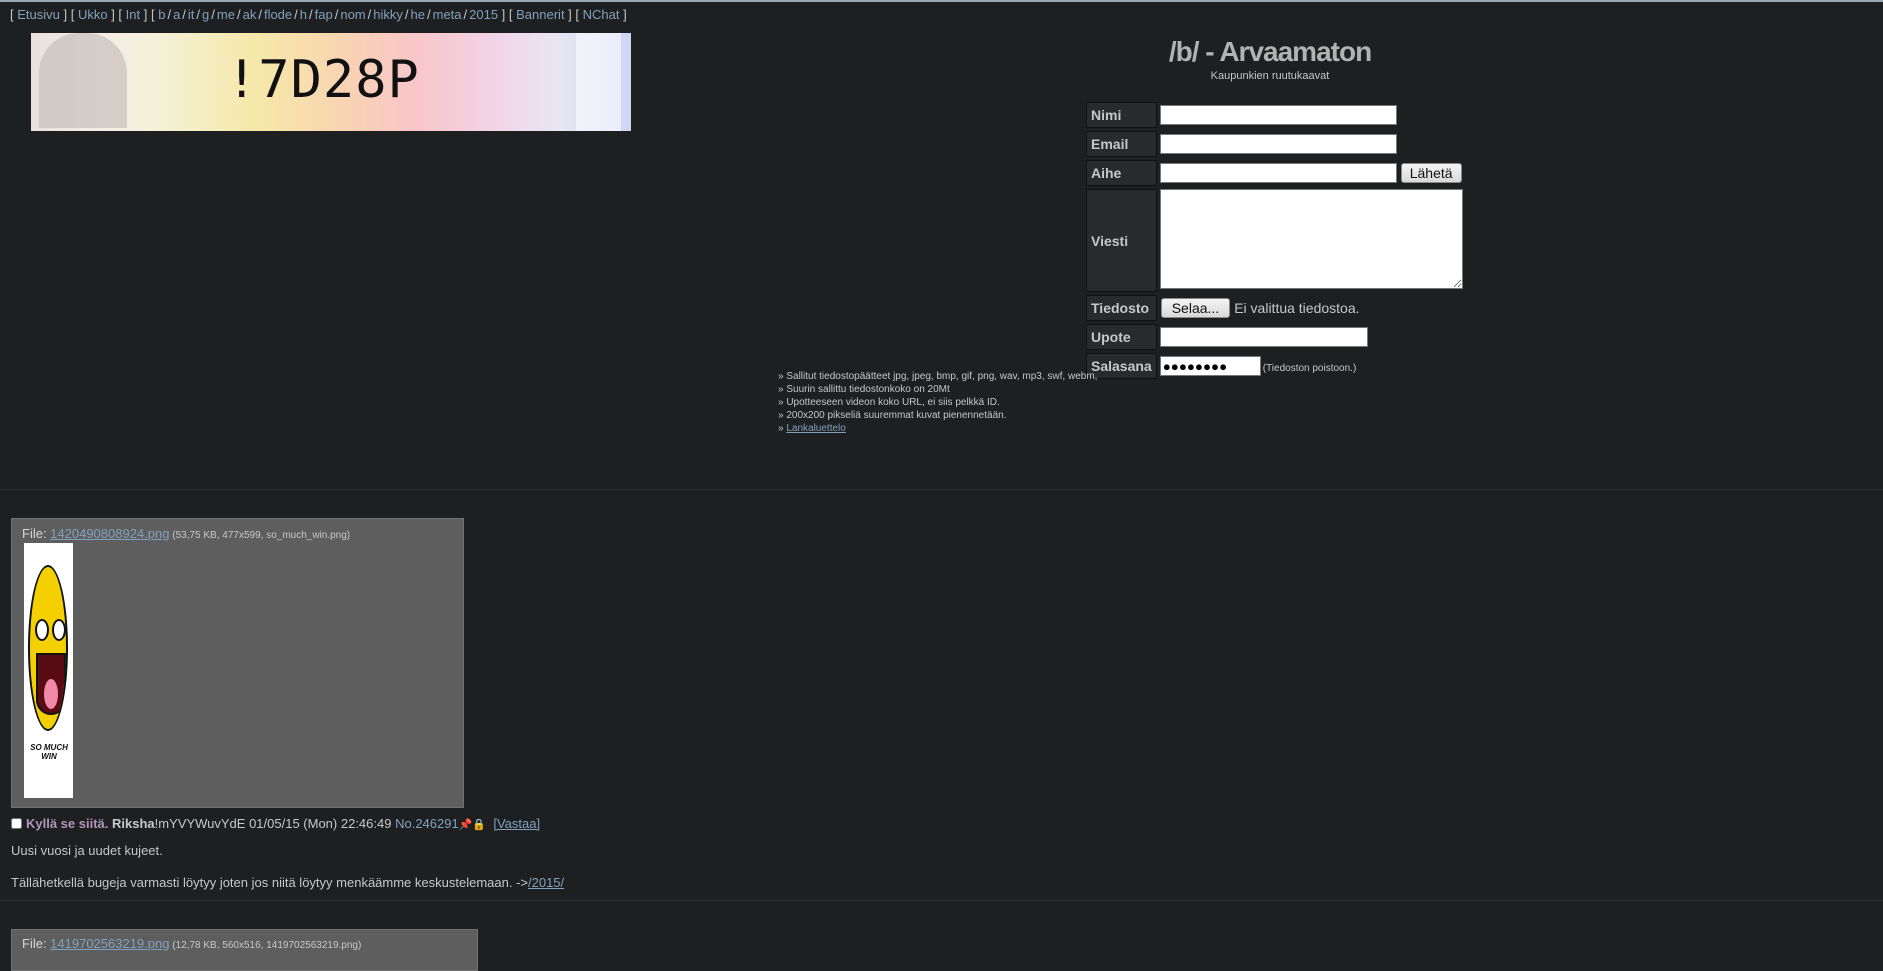 This screenshot has height=971, width=1883. Describe the element at coordinates (36, 533) in the screenshot. I see `file-prefix: File:` at that location.